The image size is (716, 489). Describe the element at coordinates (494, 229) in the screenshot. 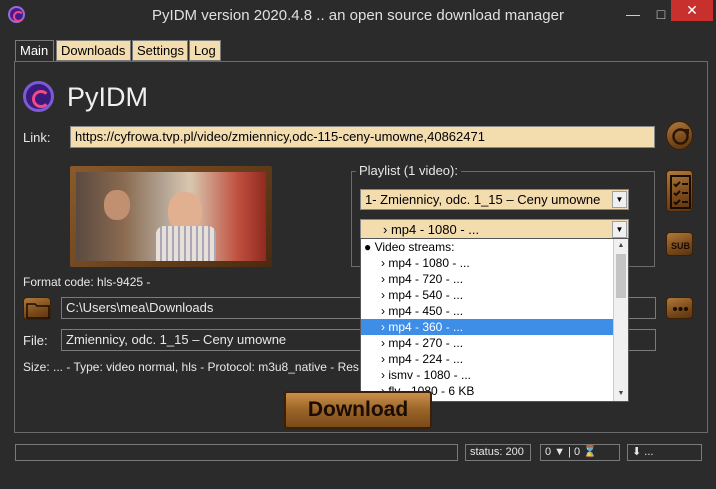

I see `stream-select: › mp4 - 1080 - ... ▼` at that location.